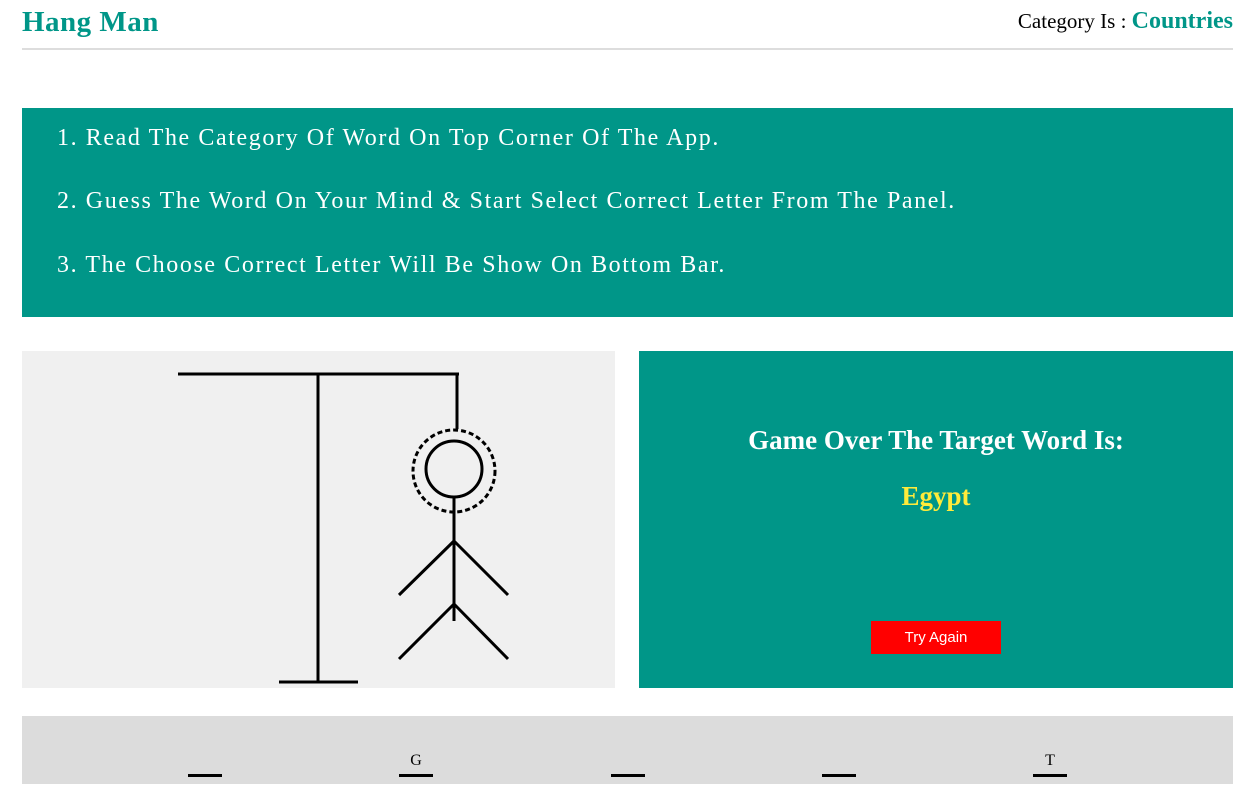  I want to click on try-again-button: Try Again, so click(936, 637).